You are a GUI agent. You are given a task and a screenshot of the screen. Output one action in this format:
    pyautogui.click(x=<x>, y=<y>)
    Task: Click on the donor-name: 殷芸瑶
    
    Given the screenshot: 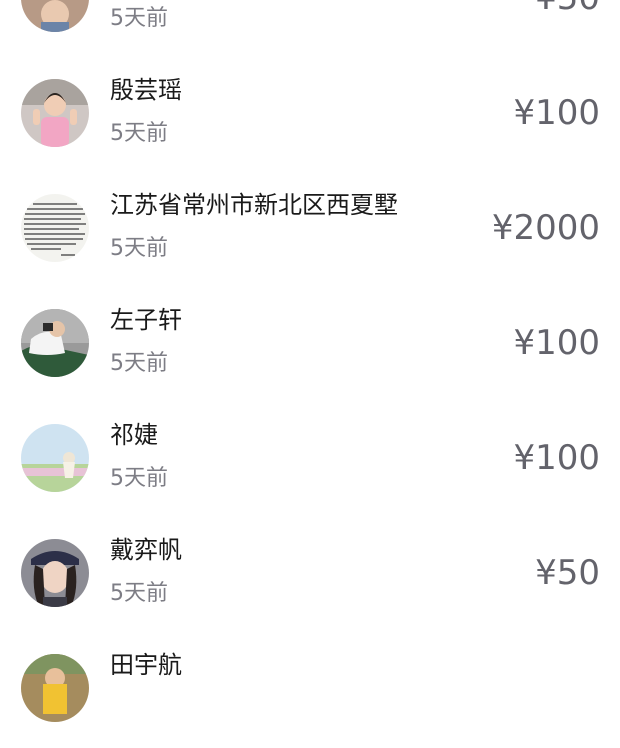 What is the action you would take?
    pyautogui.click(x=146, y=90)
    